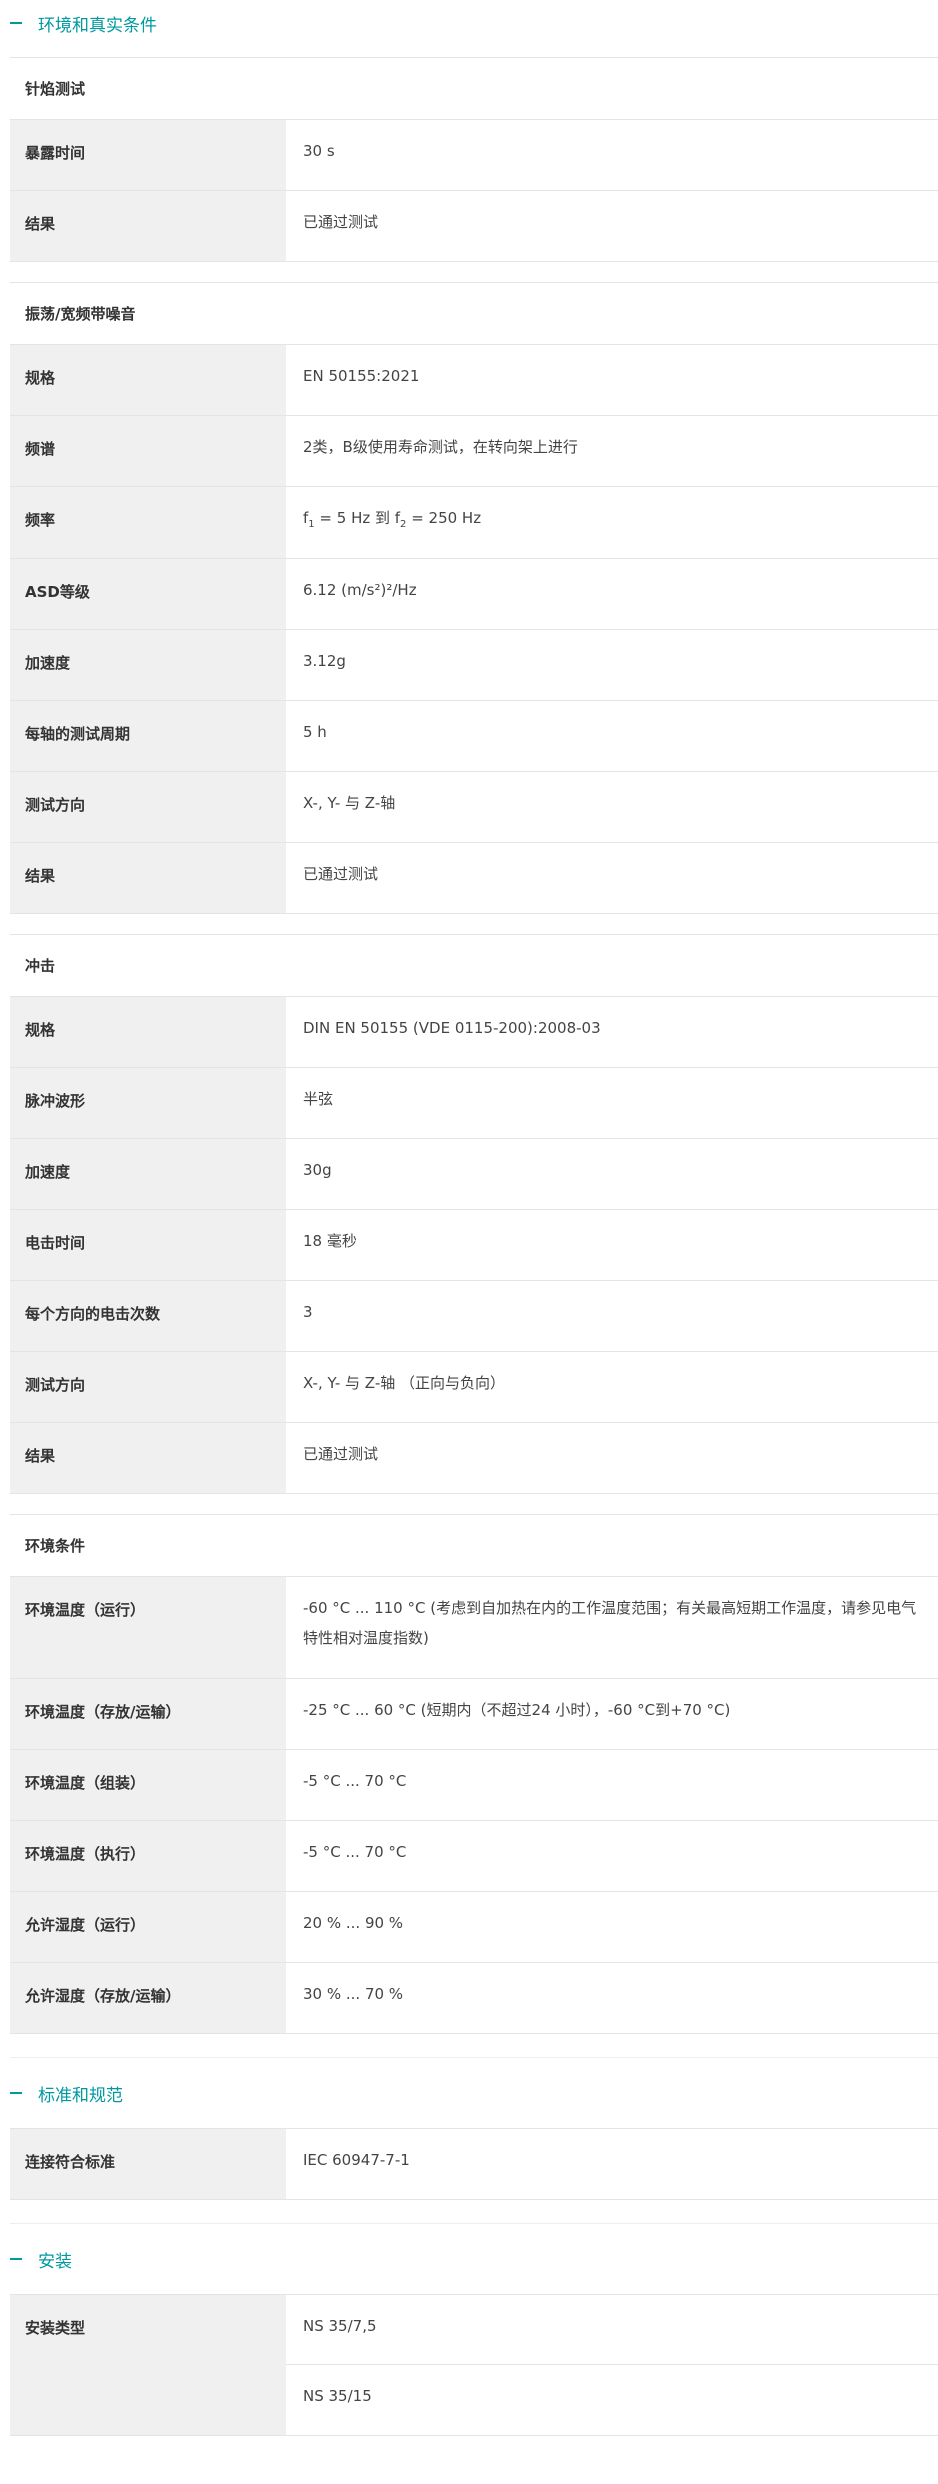 Image resolution: width=938 pixels, height=2484 pixels. I want to click on group-title-needle-flame: 针焰测试, so click(474, 88).